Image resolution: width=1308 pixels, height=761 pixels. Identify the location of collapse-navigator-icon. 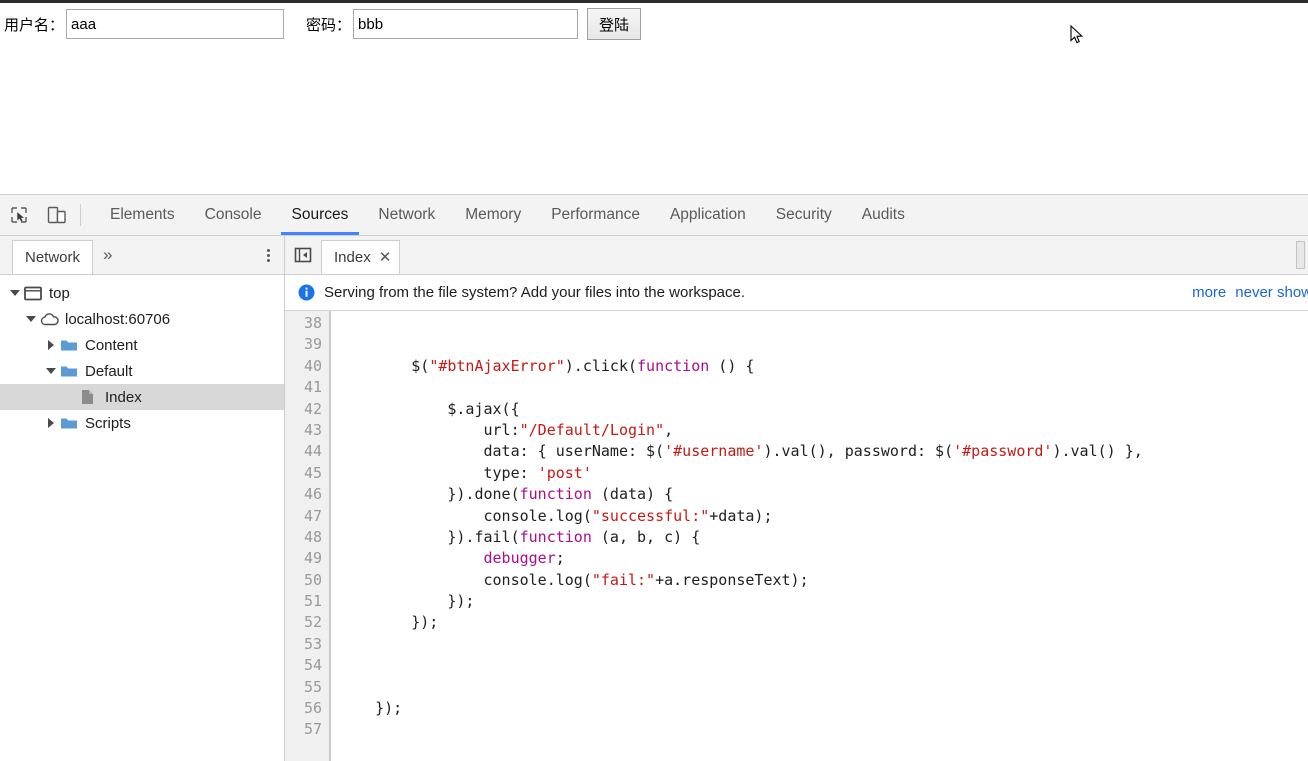
(303, 255).